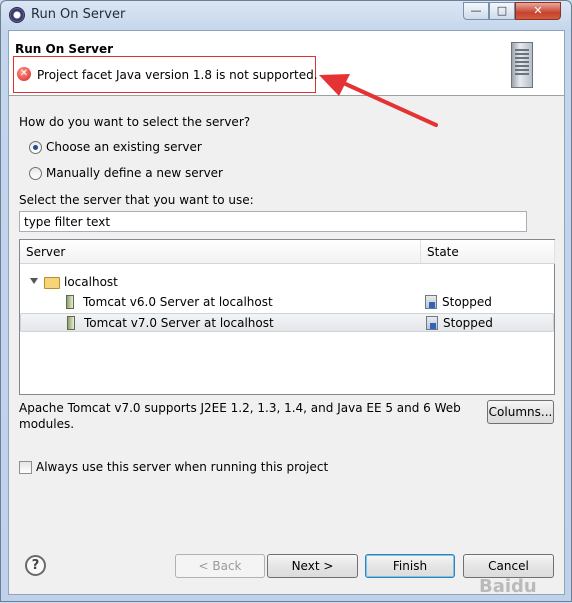  What do you see at coordinates (286, 15) in the screenshot?
I see `title-bar: Run On Server — □ ✕` at bounding box center [286, 15].